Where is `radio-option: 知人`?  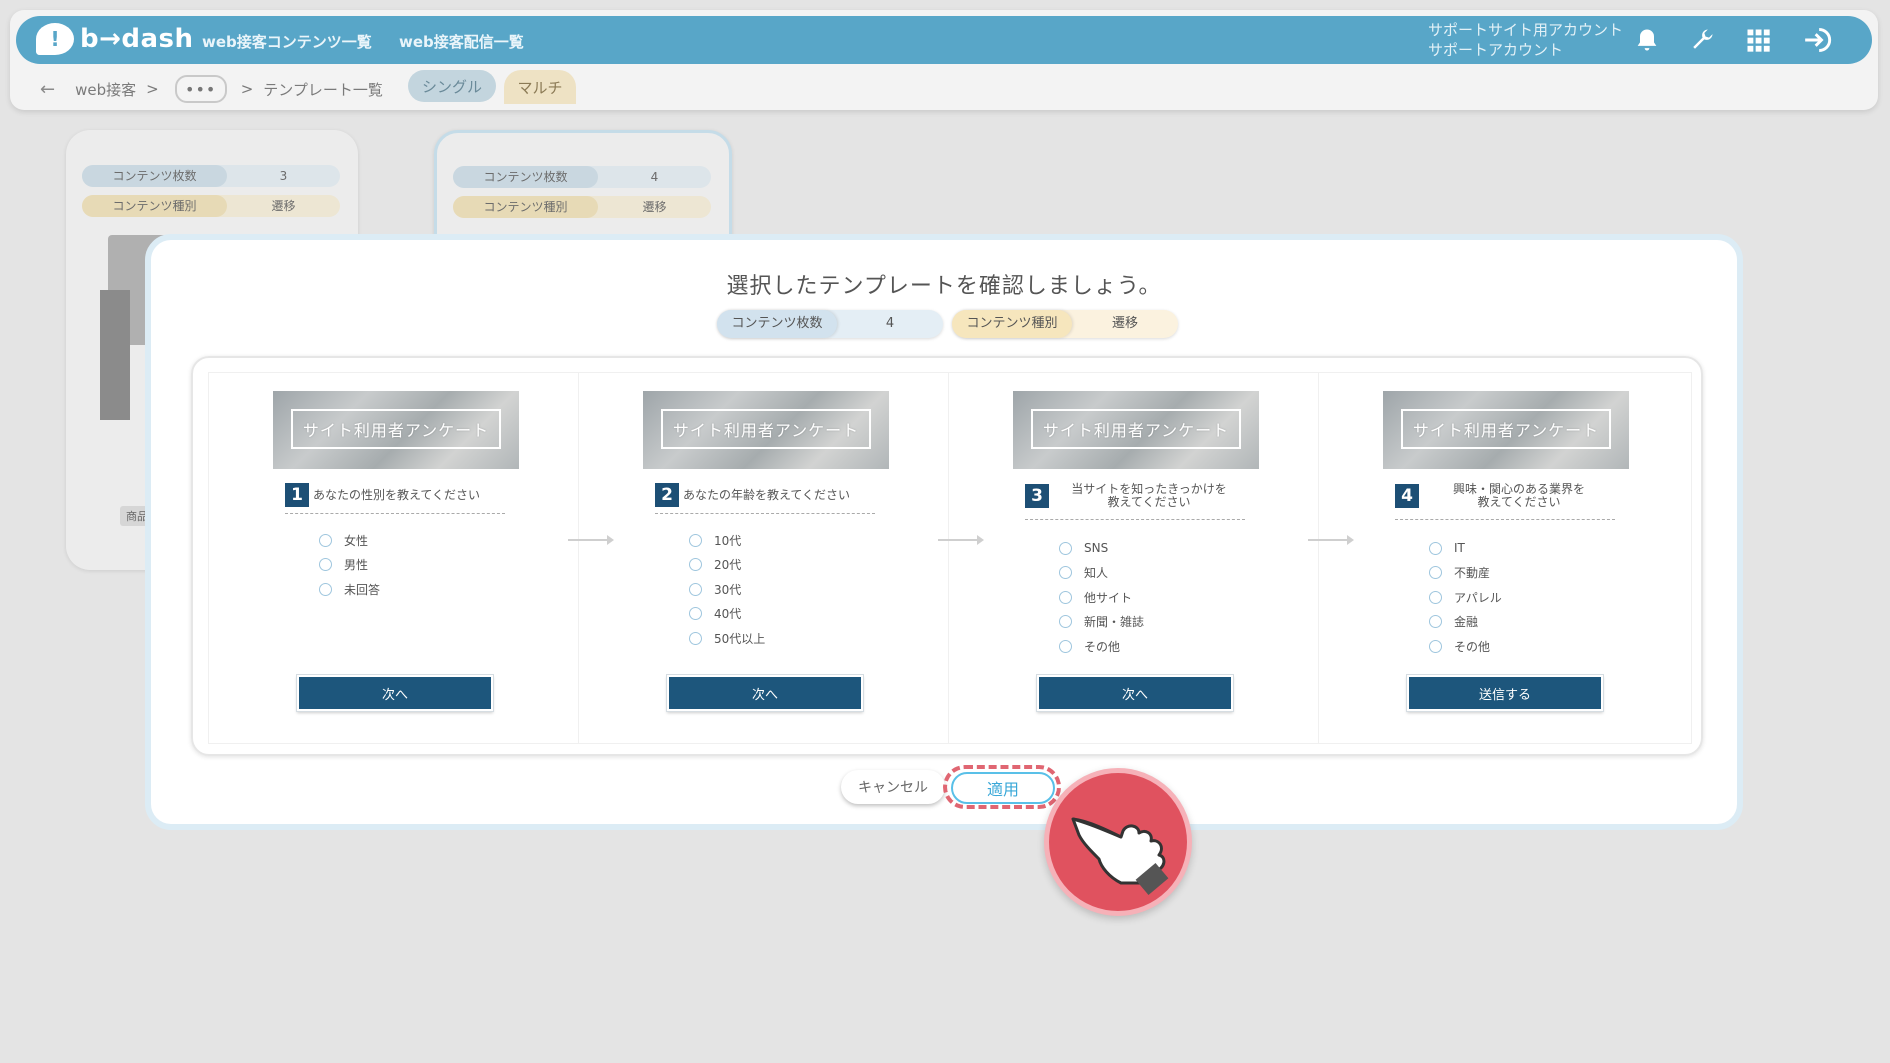 radio-option: 知人 is located at coordinates (1101, 573).